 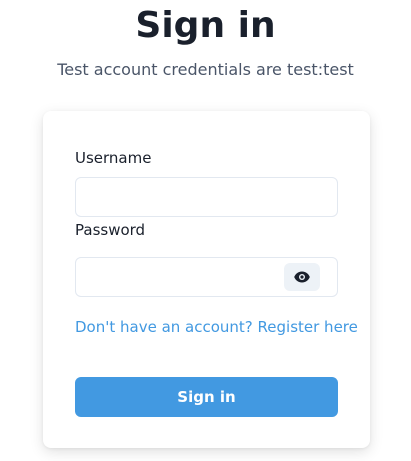 I want to click on register-link: Don't have an account? Register here, so click(x=216, y=327).